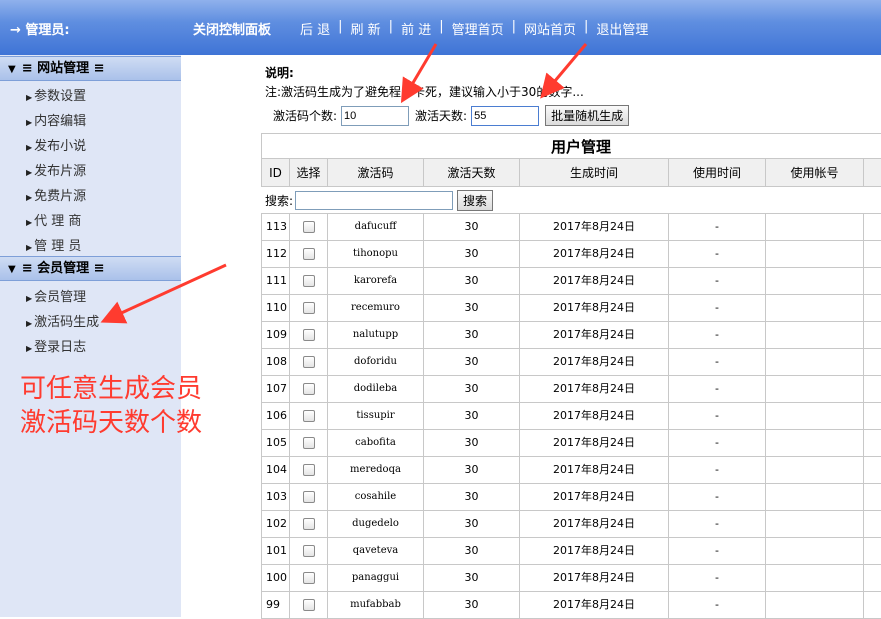 The image size is (881, 619). What do you see at coordinates (375, 335) in the screenshot?
I see `row-code: nalutupp` at bounding box center [375, 335].